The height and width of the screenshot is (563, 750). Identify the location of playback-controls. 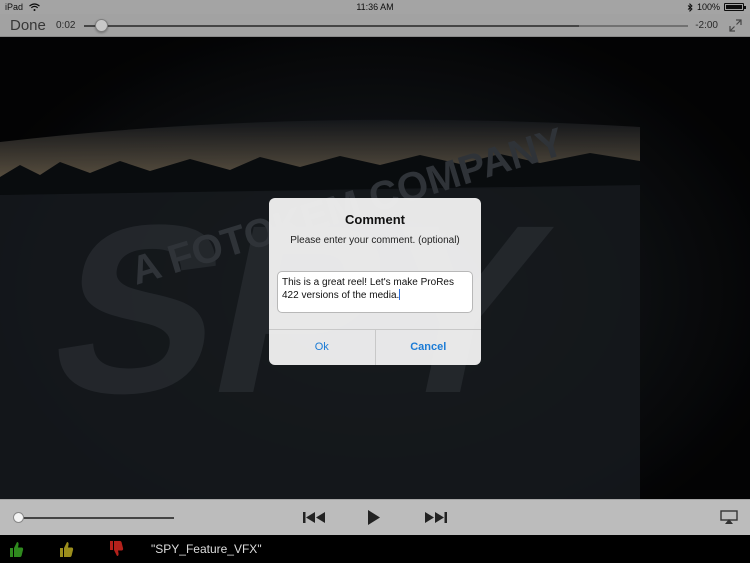
(375, 517).